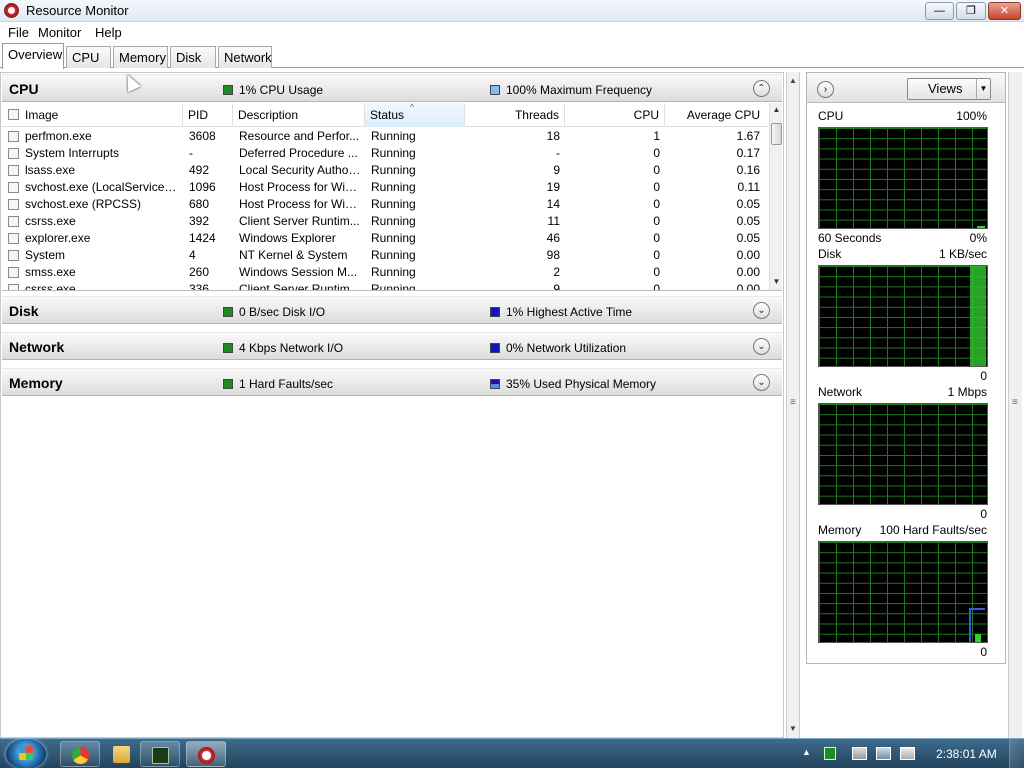 This screenshot has height=768, width=1024. I want to click on monitor-tray-icon, so click(830, 753).